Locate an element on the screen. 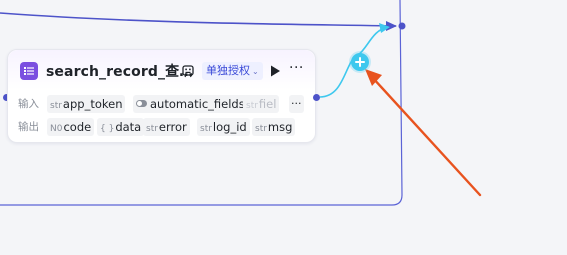 The image size is (567, 255). input-param-automatic-fields: automatic_fields is located at coordinates (190, 104).